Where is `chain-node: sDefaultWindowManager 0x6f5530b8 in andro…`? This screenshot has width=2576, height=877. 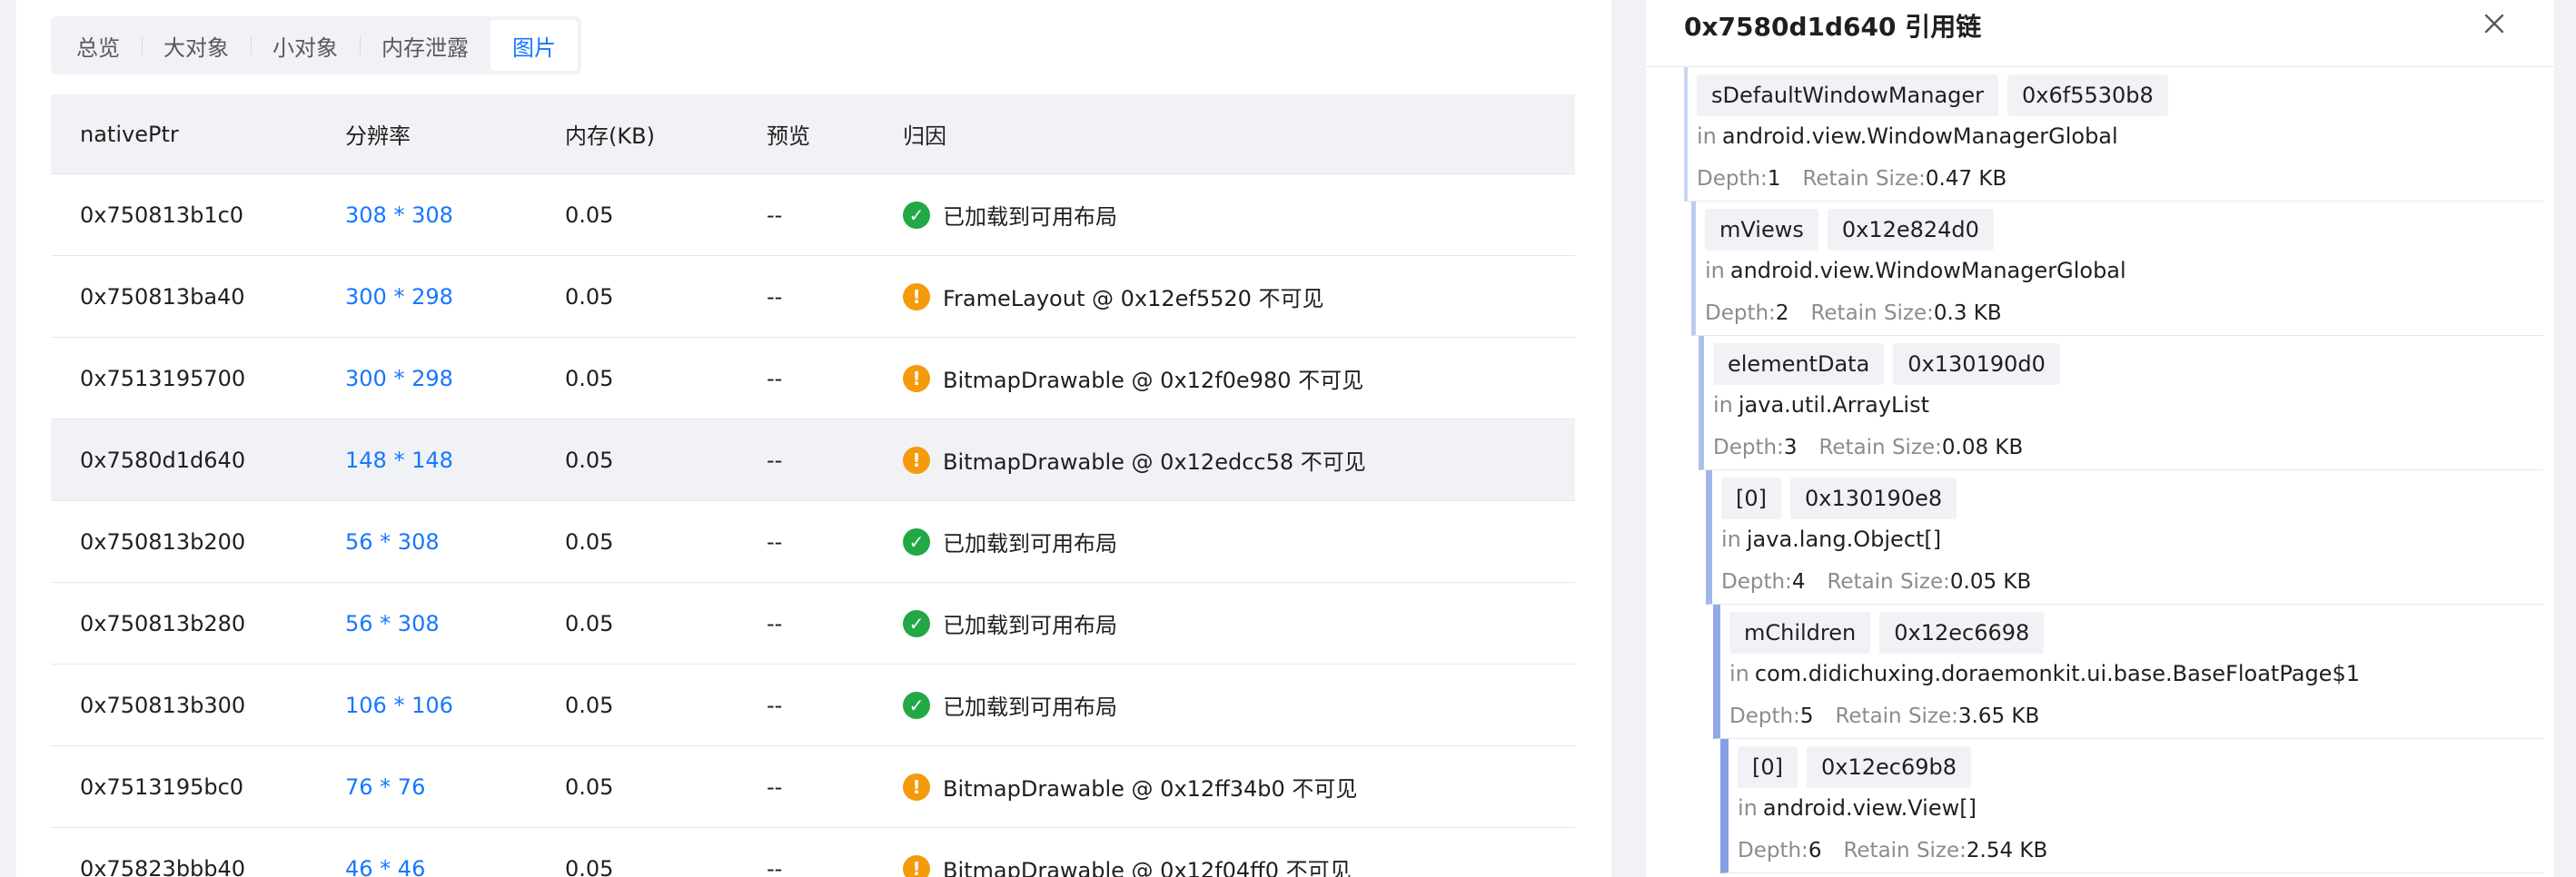 chain-node: sDefaultWindowManager 0x6f5530b8 in andro… is located at coordinates (2113, 134).